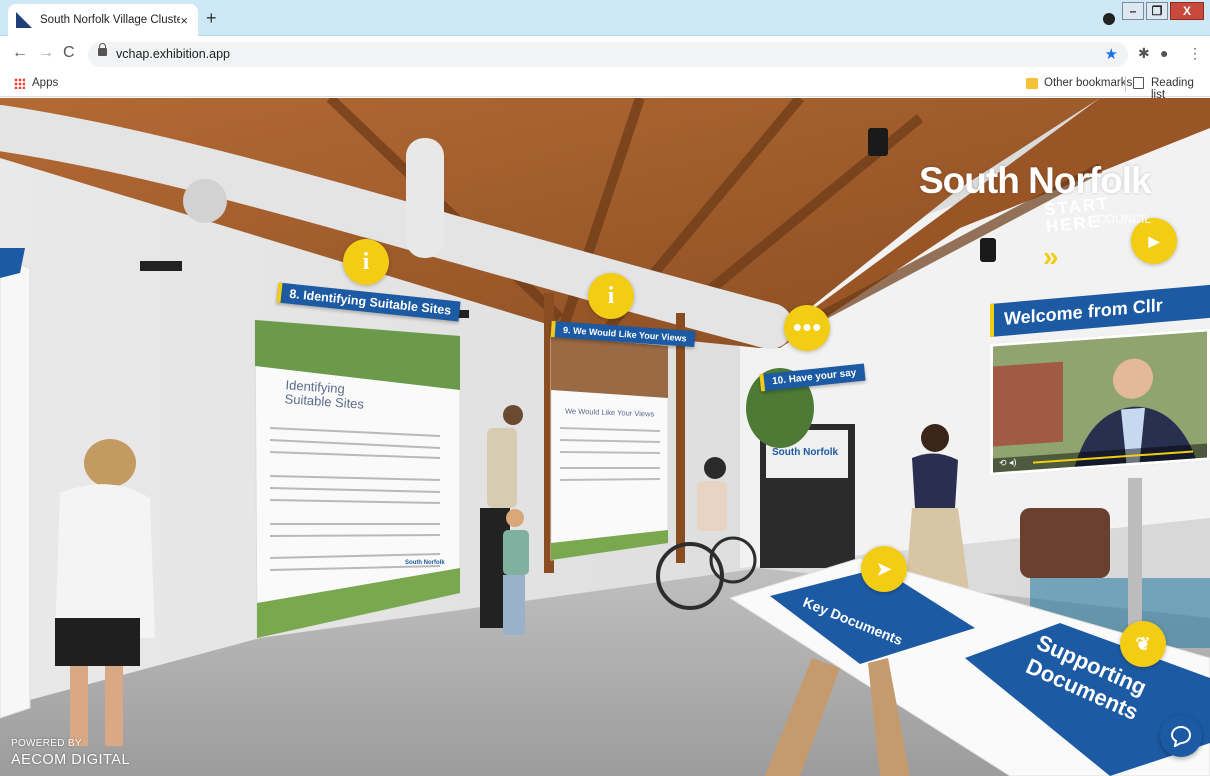 The image size is (1210, 776). What do you see at coordinates (71, 760) in the screenshot?
I see `aecom-digital-logo: AECOM DIGITAL` at bounding box center [71, 760].